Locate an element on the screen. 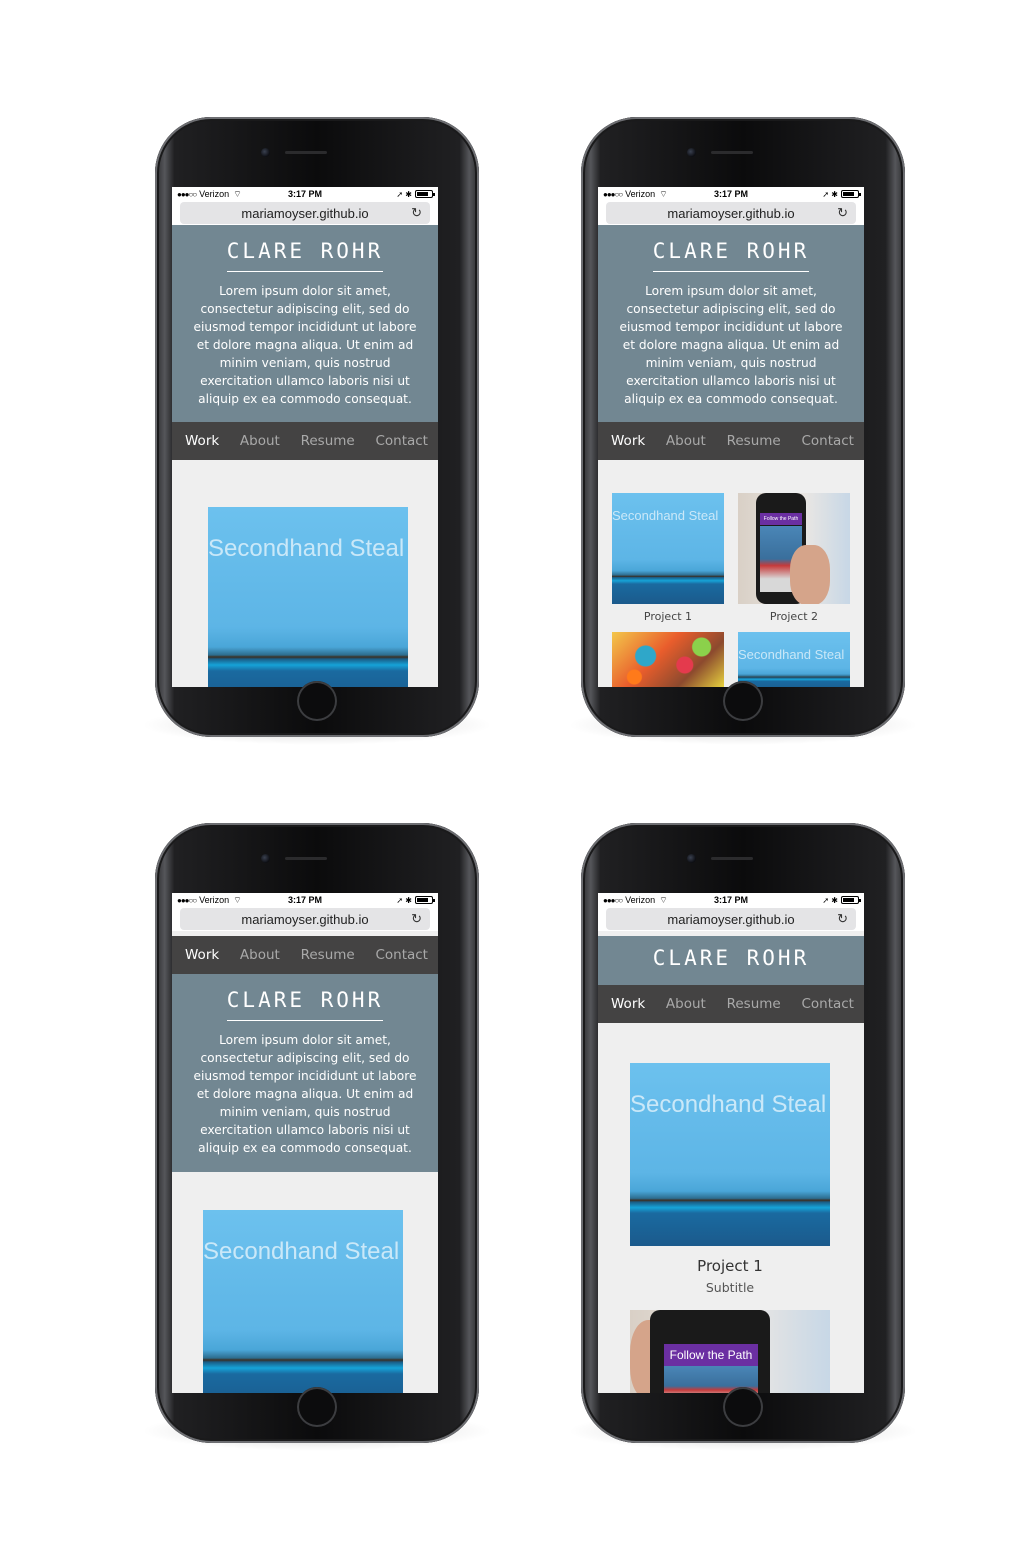  project-4-thumbnail: Secondhand Steal is located at coordinates (794, 659).